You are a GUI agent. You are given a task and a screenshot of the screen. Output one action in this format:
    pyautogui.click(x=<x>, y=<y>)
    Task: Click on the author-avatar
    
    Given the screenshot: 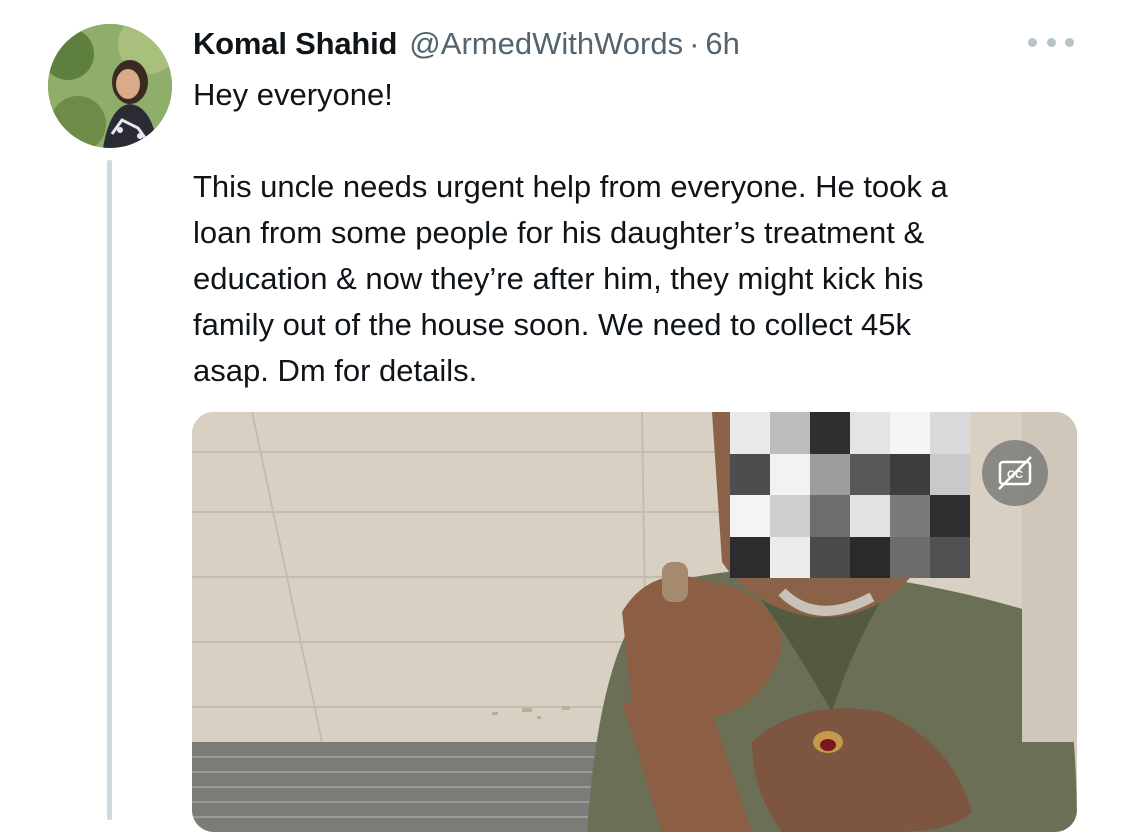 What is the action you would take?
    pyautogui.click(x=110, y=86)
    